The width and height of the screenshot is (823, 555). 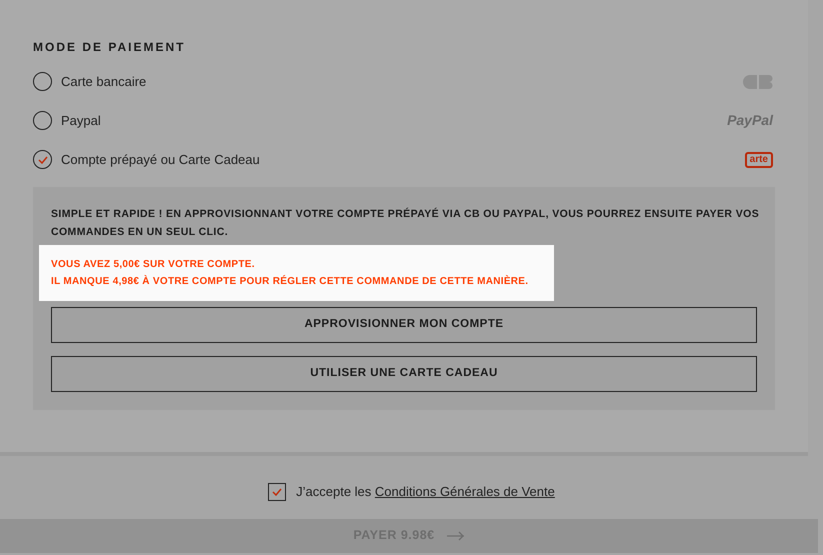 What do you see at coordinates (160, 160) in the screenshot?
I see `payment-method-label: Compte prépayé ou Carte Cadeau` at bounding box center [160, 160].